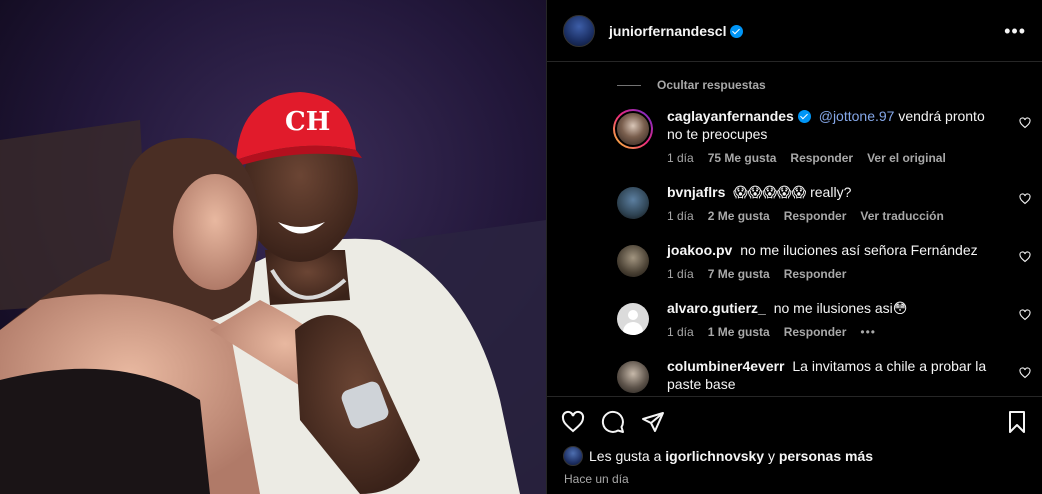  What do you see at coordinates (739, 116) in the screenshot?
I see `commenter-username: caglayanfernandes` at bounding box center [739, 116].